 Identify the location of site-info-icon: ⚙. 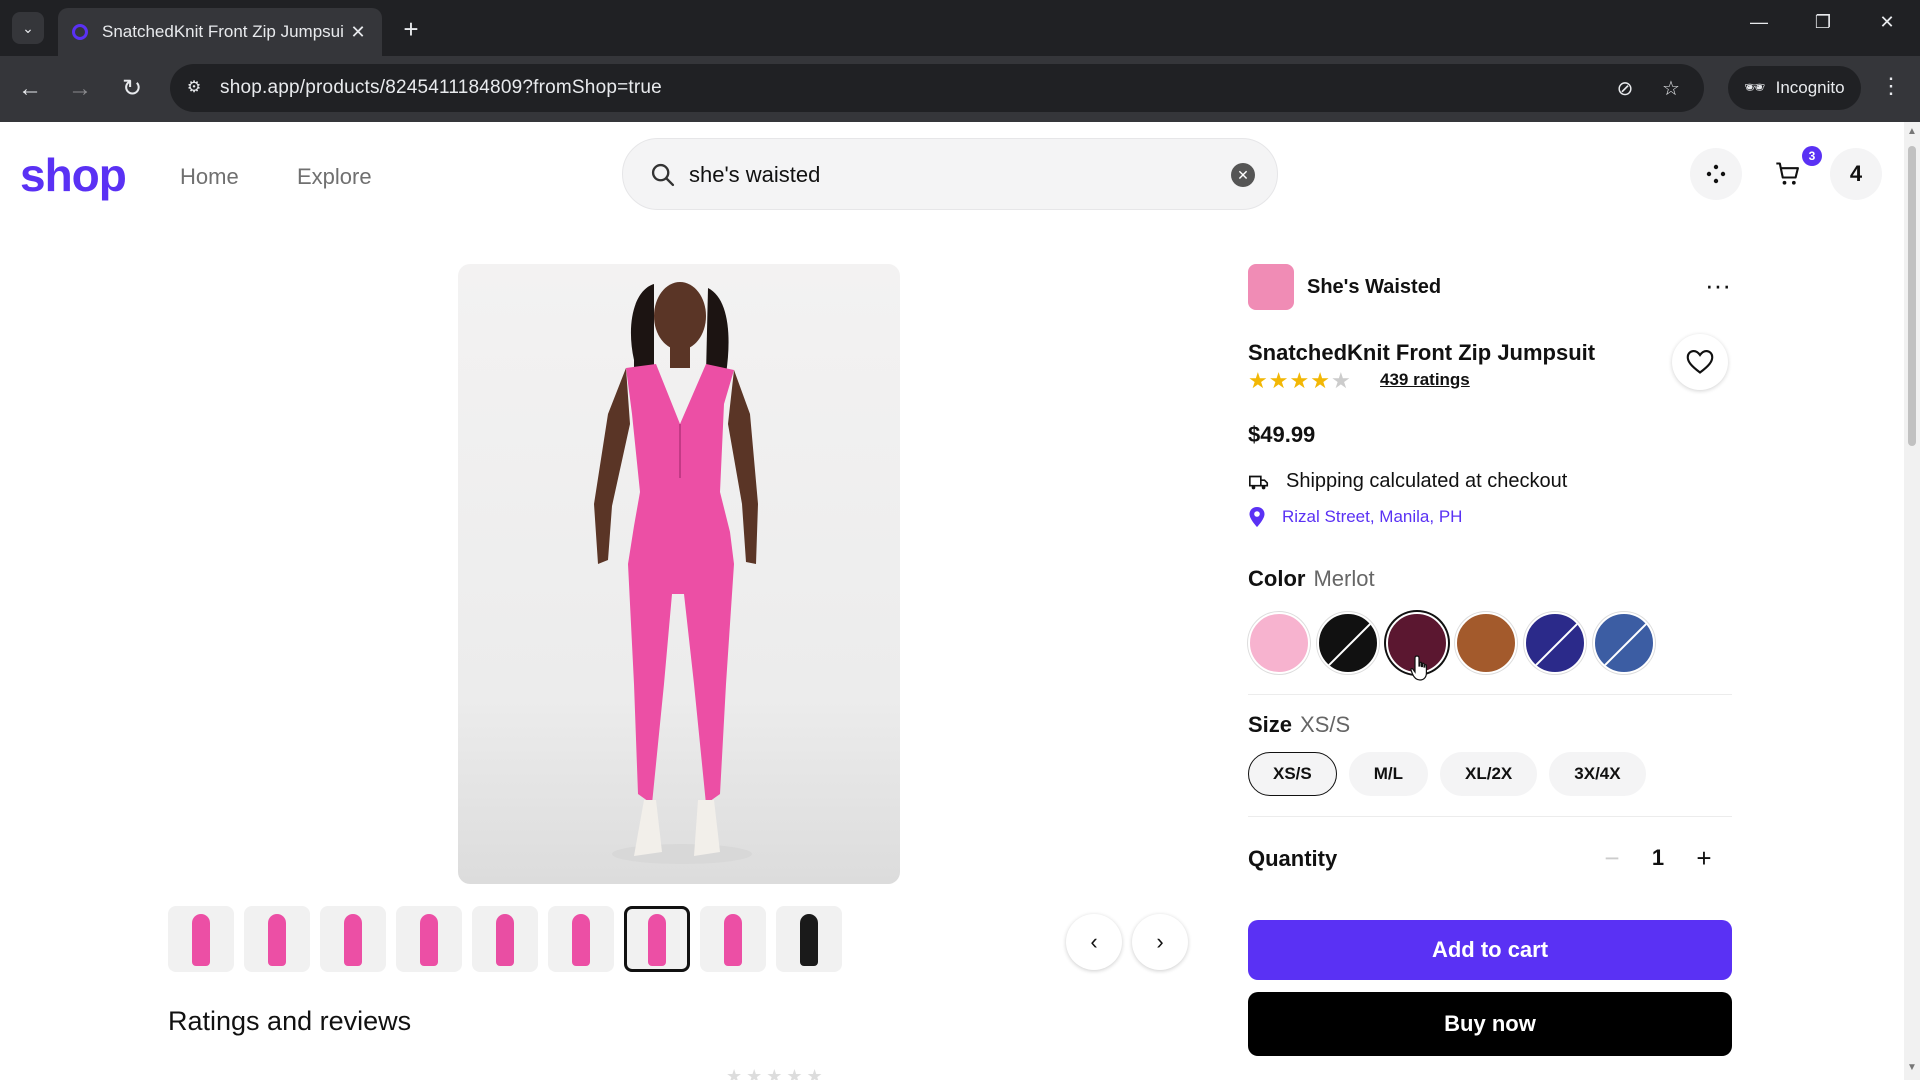
(194, 88).